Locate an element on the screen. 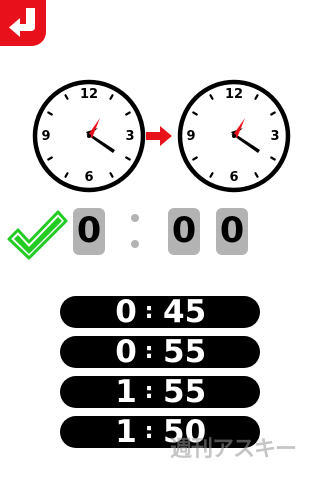 The height and width of the screenshot is (480, 320). end-clock: 12 3 6 9 is located at coordinates (234, 136).